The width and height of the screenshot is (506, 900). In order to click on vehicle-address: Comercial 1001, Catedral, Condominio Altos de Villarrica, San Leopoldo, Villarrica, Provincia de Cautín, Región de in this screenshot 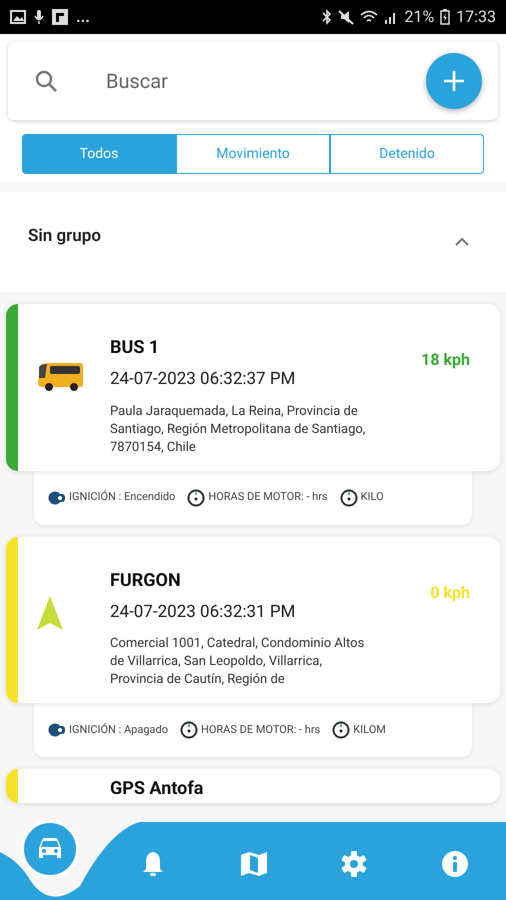, I will do `click(238, 662)`.